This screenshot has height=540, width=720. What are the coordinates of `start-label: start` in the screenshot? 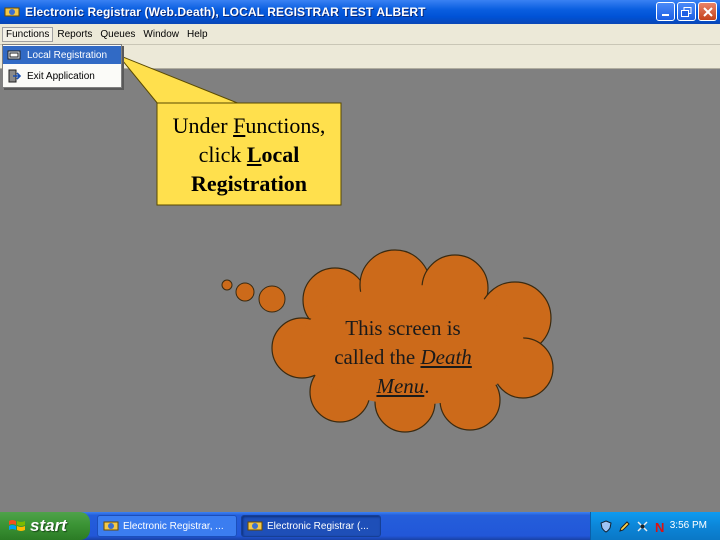 It's located at (48, 525).